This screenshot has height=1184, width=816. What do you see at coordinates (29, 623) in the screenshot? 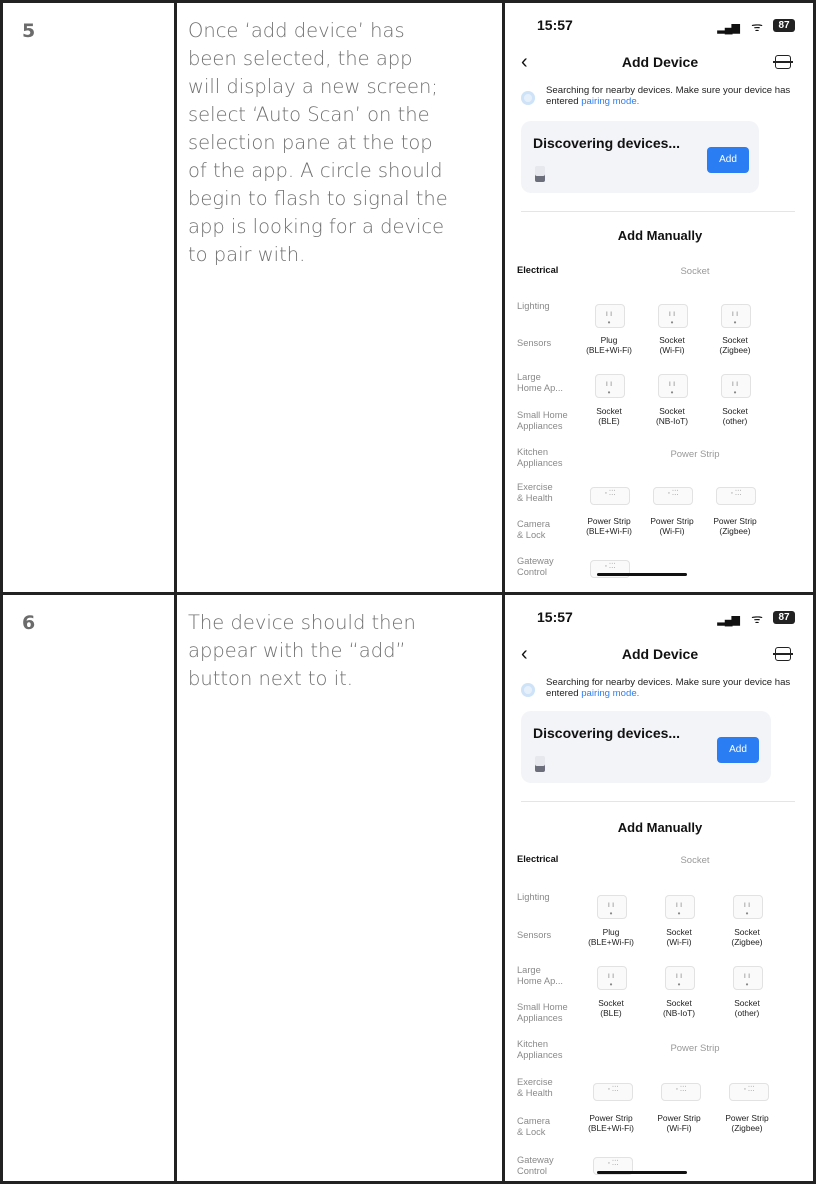
I see `step-number: 6` at bounding box center [29, 623].